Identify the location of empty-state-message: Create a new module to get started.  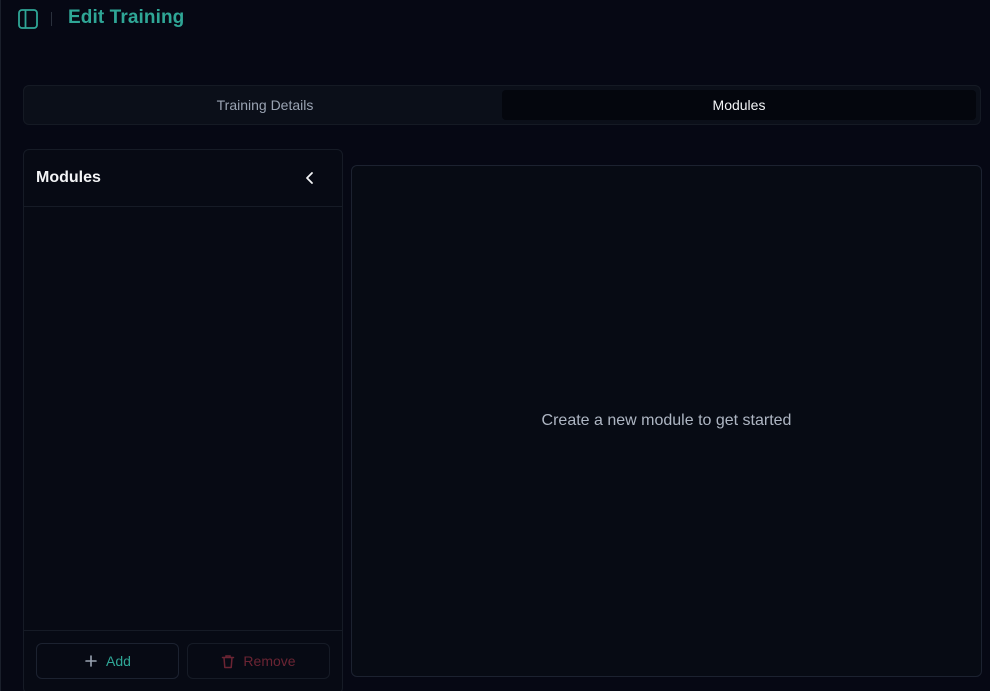
(666, 420).